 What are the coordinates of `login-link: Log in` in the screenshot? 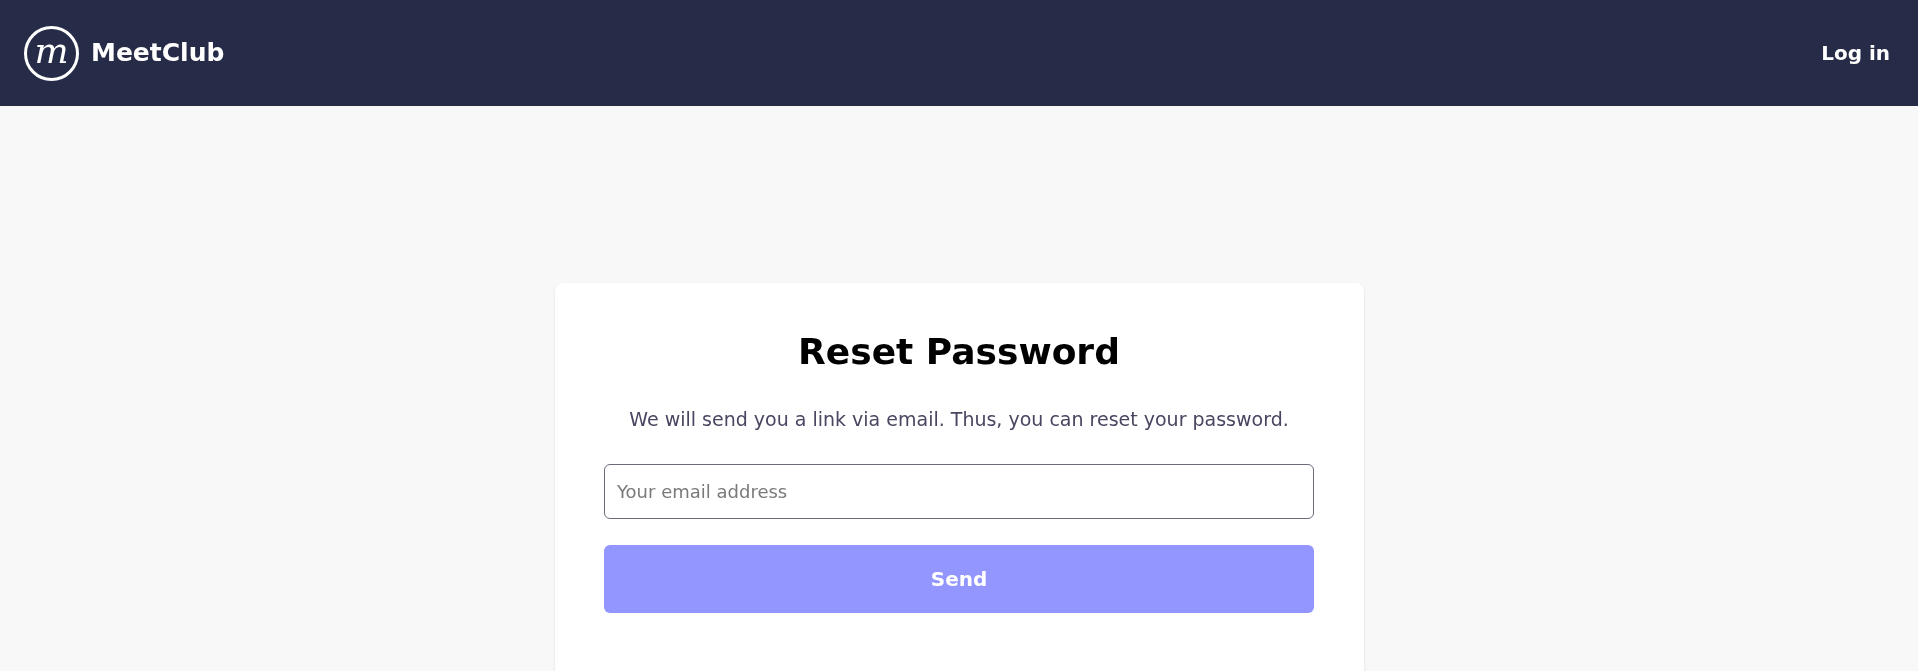 It's located at (1855, 53).